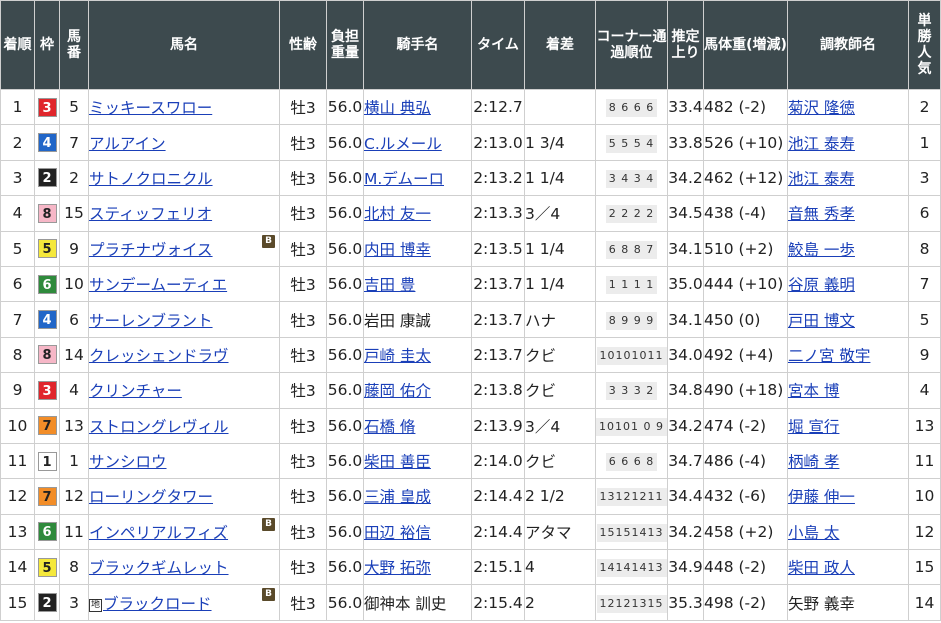 Image resolution: width=941 pixels, height=623 pixels. Describe the element at coordinates (498, 213) in the screenshot. I see `time-cell: 2:13.3` at that location.